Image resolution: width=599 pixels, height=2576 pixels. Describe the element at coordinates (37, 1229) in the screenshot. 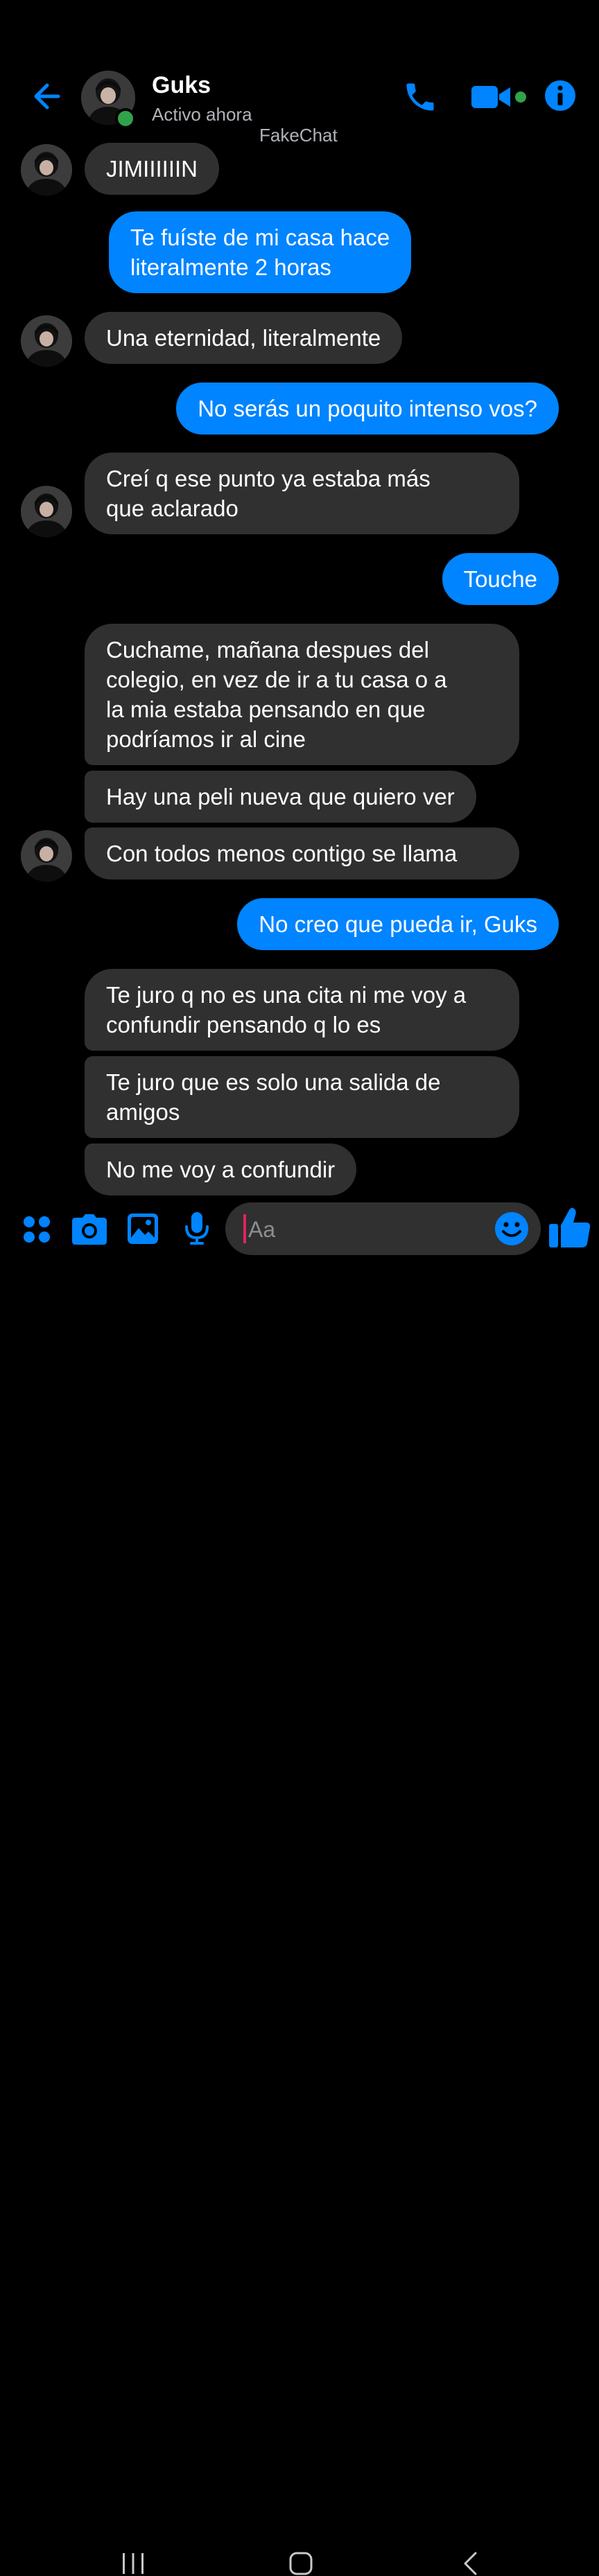

I see `apps-grid-icon` at that location.